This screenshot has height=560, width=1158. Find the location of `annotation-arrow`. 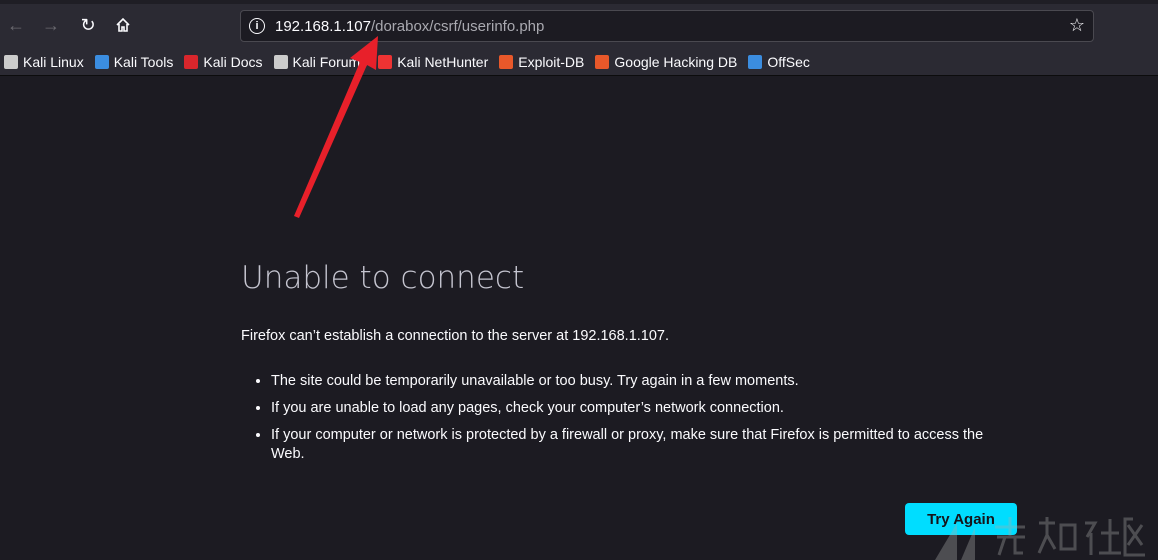

annotation-arrow is located at coordinates (336, 127).